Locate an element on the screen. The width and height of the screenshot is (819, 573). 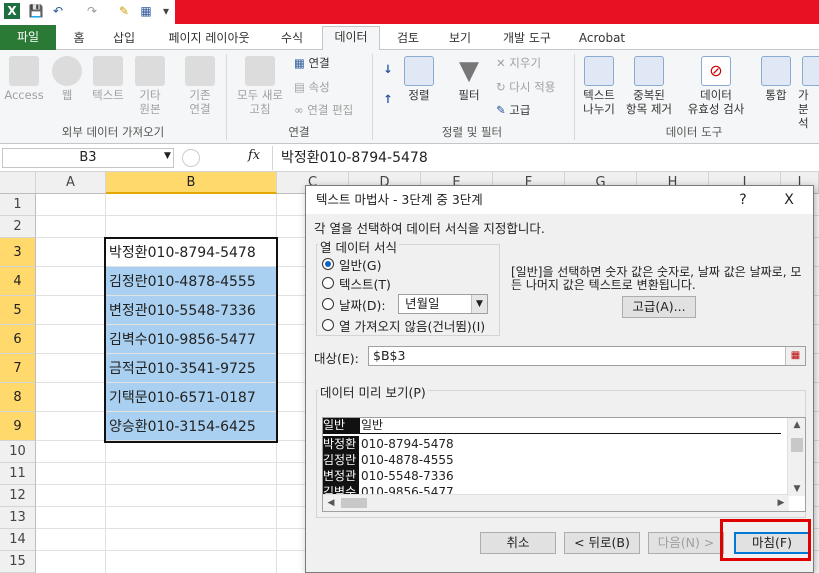
name-box-dropdown-icon: ▼ is located at coordinates (167, 156).